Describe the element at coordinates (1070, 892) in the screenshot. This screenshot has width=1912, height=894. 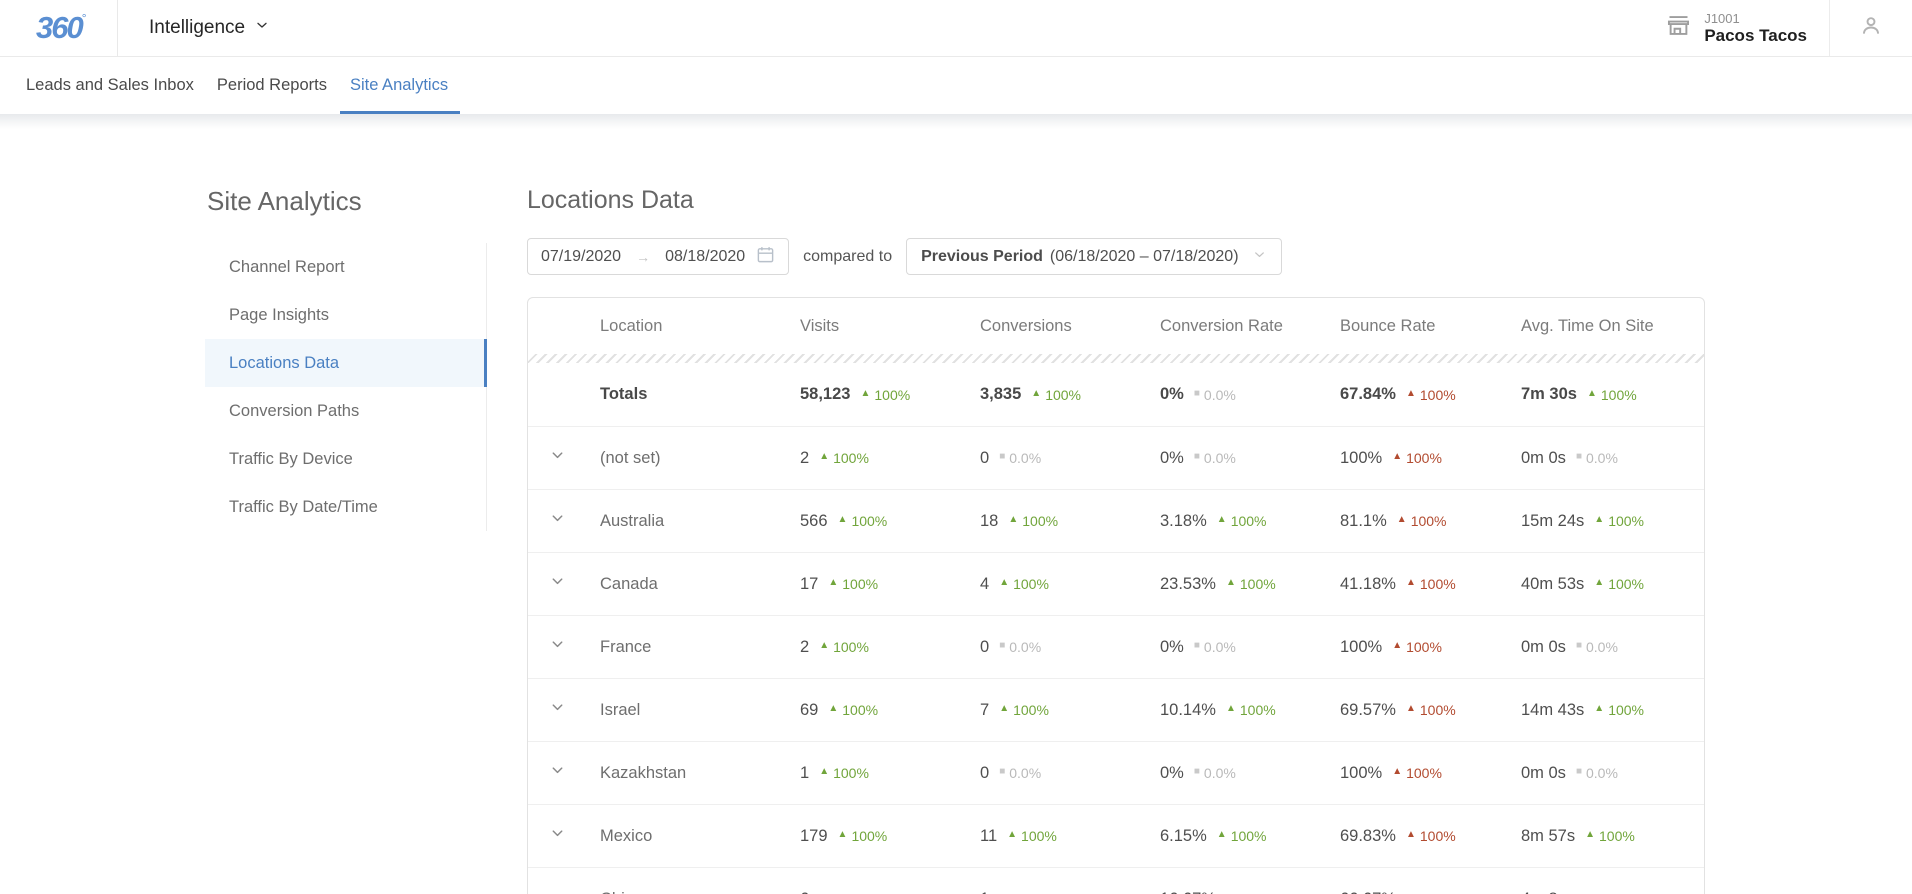
I see `metric-cell-conversions: 1▲100%` at that location.